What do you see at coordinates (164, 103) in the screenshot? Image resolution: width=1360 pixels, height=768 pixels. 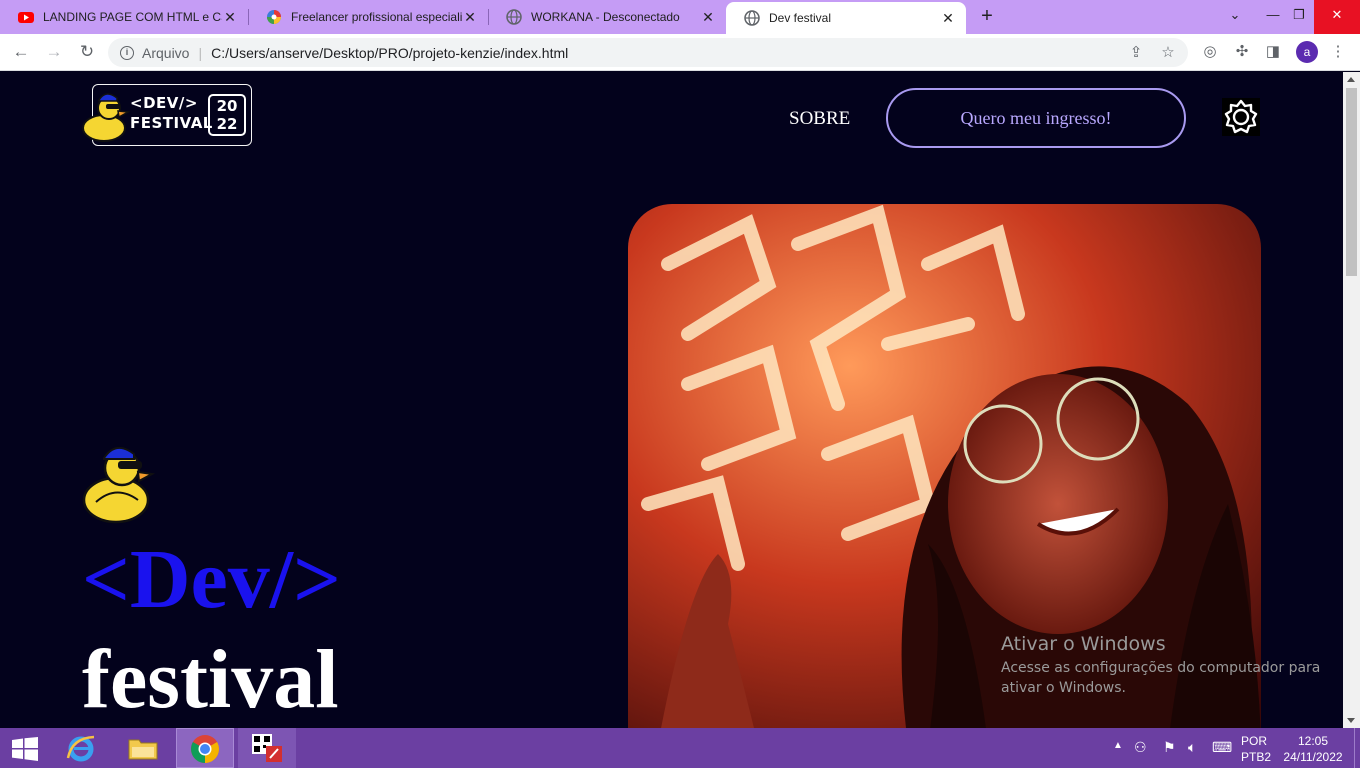 I see `logo-dev-text: <DEV/>` at bounding box center [164, 103].